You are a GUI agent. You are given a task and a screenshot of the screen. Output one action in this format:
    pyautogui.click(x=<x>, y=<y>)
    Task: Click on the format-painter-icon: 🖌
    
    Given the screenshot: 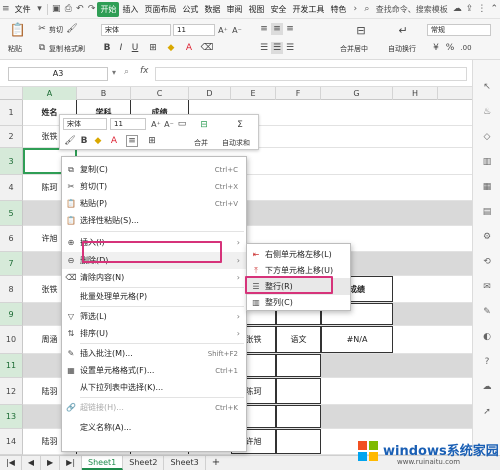 What is the action you would take?
    pyautogui.click(x=72, y=29)
    